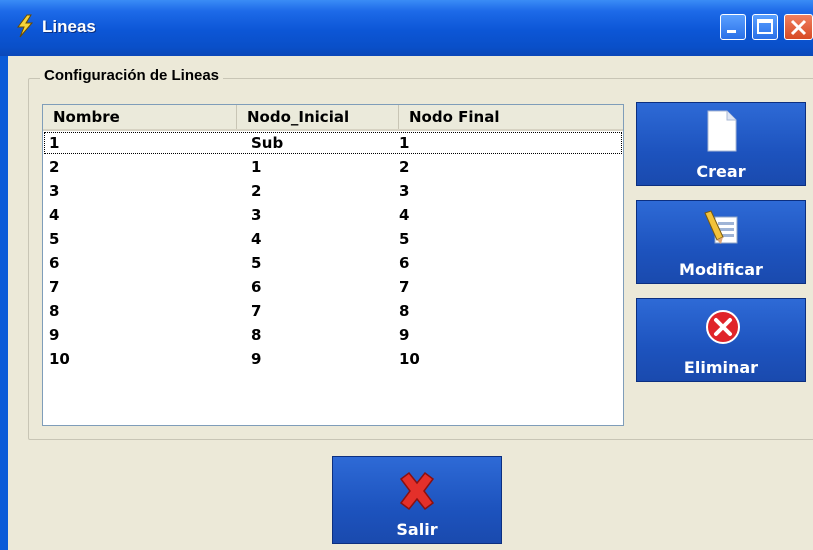 The image size is (813, 550). What do you see at coordinates (256, 167) in the screenshot?
I see `cell-nodo-inicial: 1` at bounding box center [256, 167].